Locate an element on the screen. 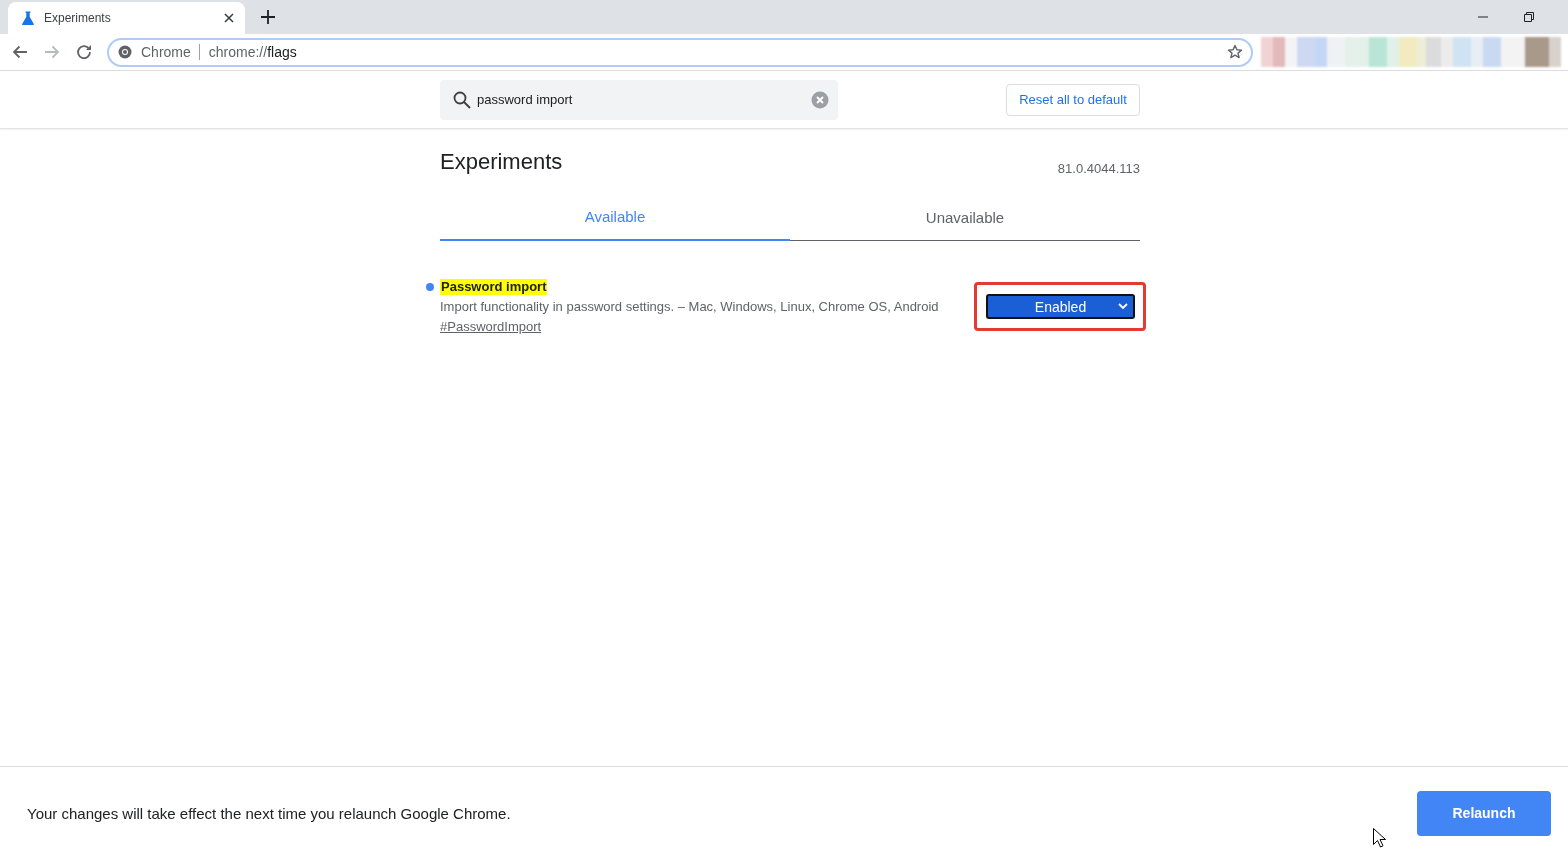  reload-icon is located at coordinates (84, 52).